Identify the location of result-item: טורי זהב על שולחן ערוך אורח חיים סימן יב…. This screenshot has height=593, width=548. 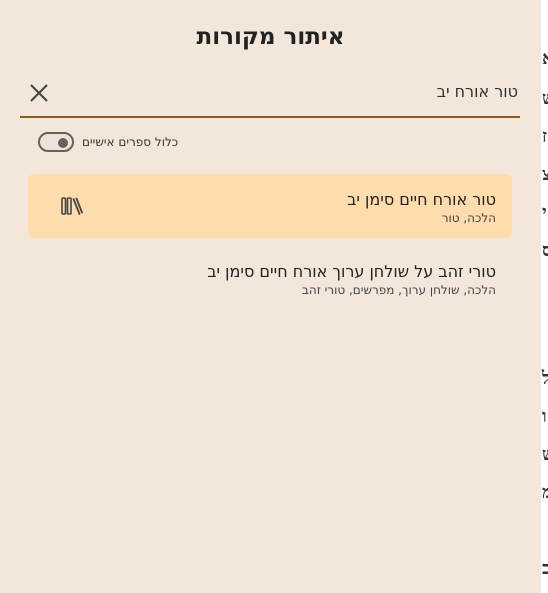
(270, 278).